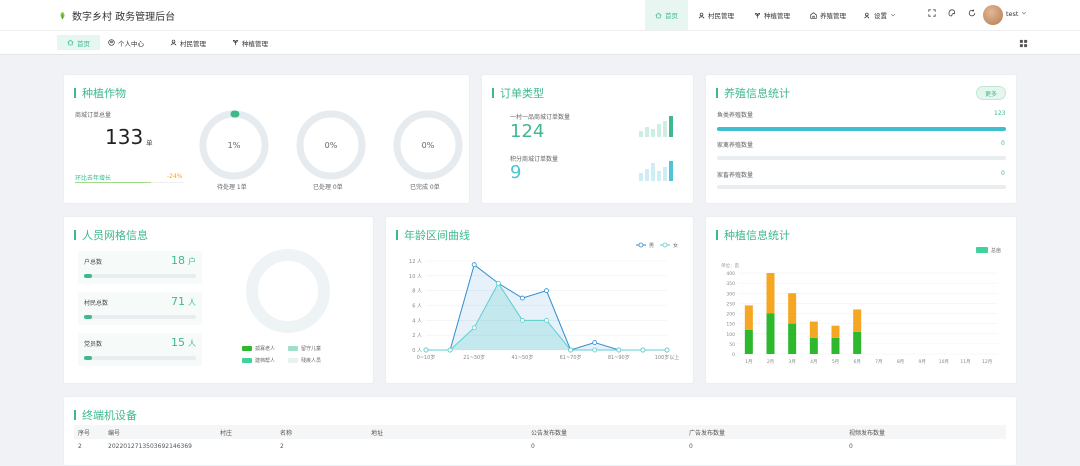 This screenshot has width=1080, height=466. I want to click on topnav-villagers: 村民管理, so click(716, 15).